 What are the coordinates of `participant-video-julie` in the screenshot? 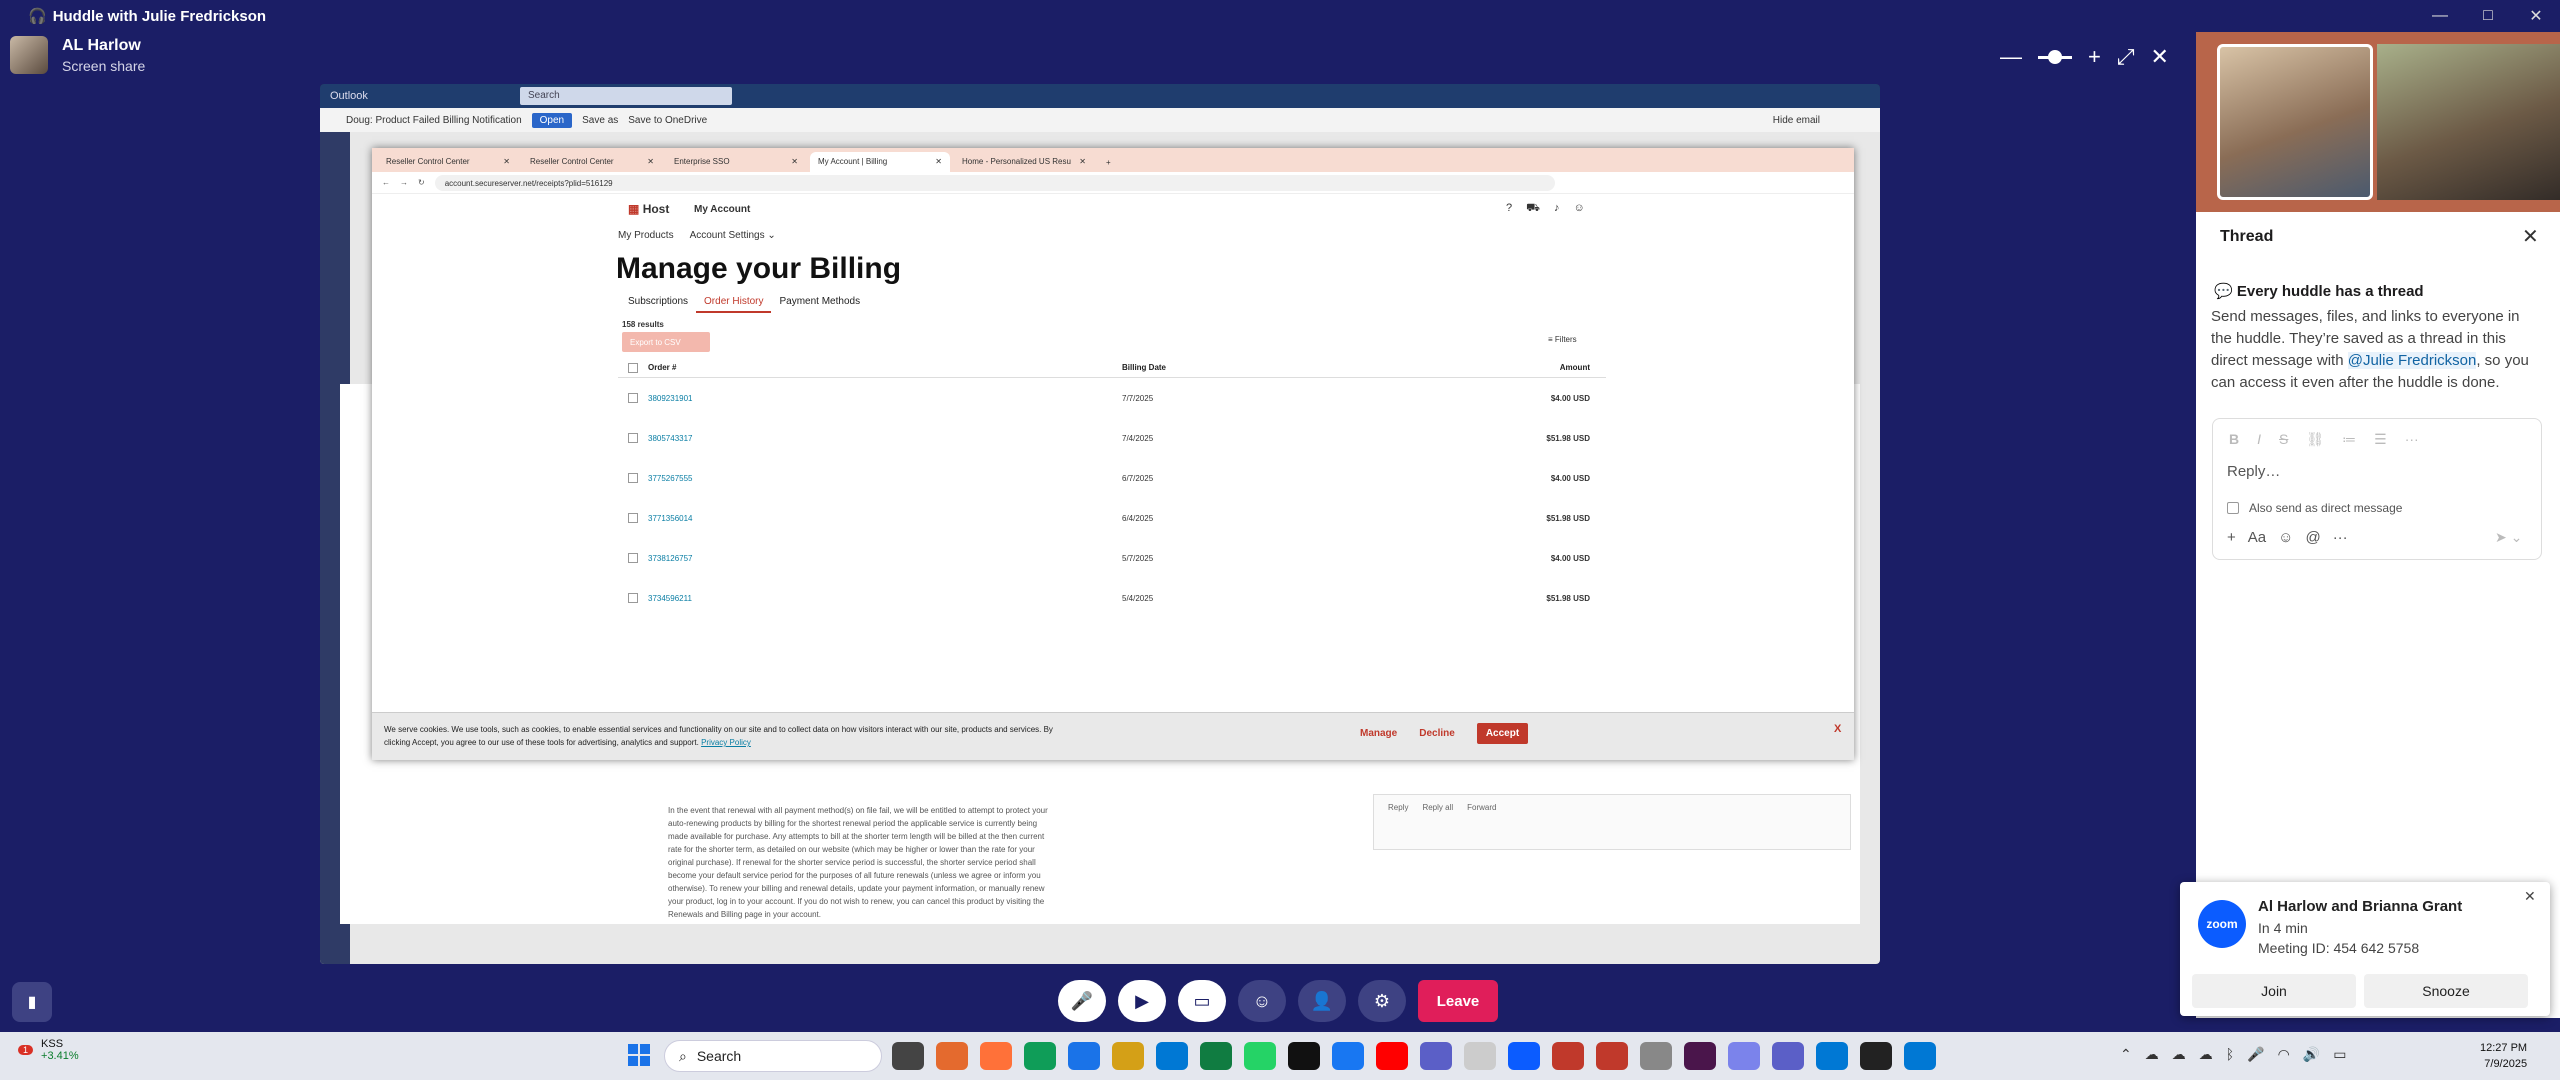 It's located at (2468, 122).